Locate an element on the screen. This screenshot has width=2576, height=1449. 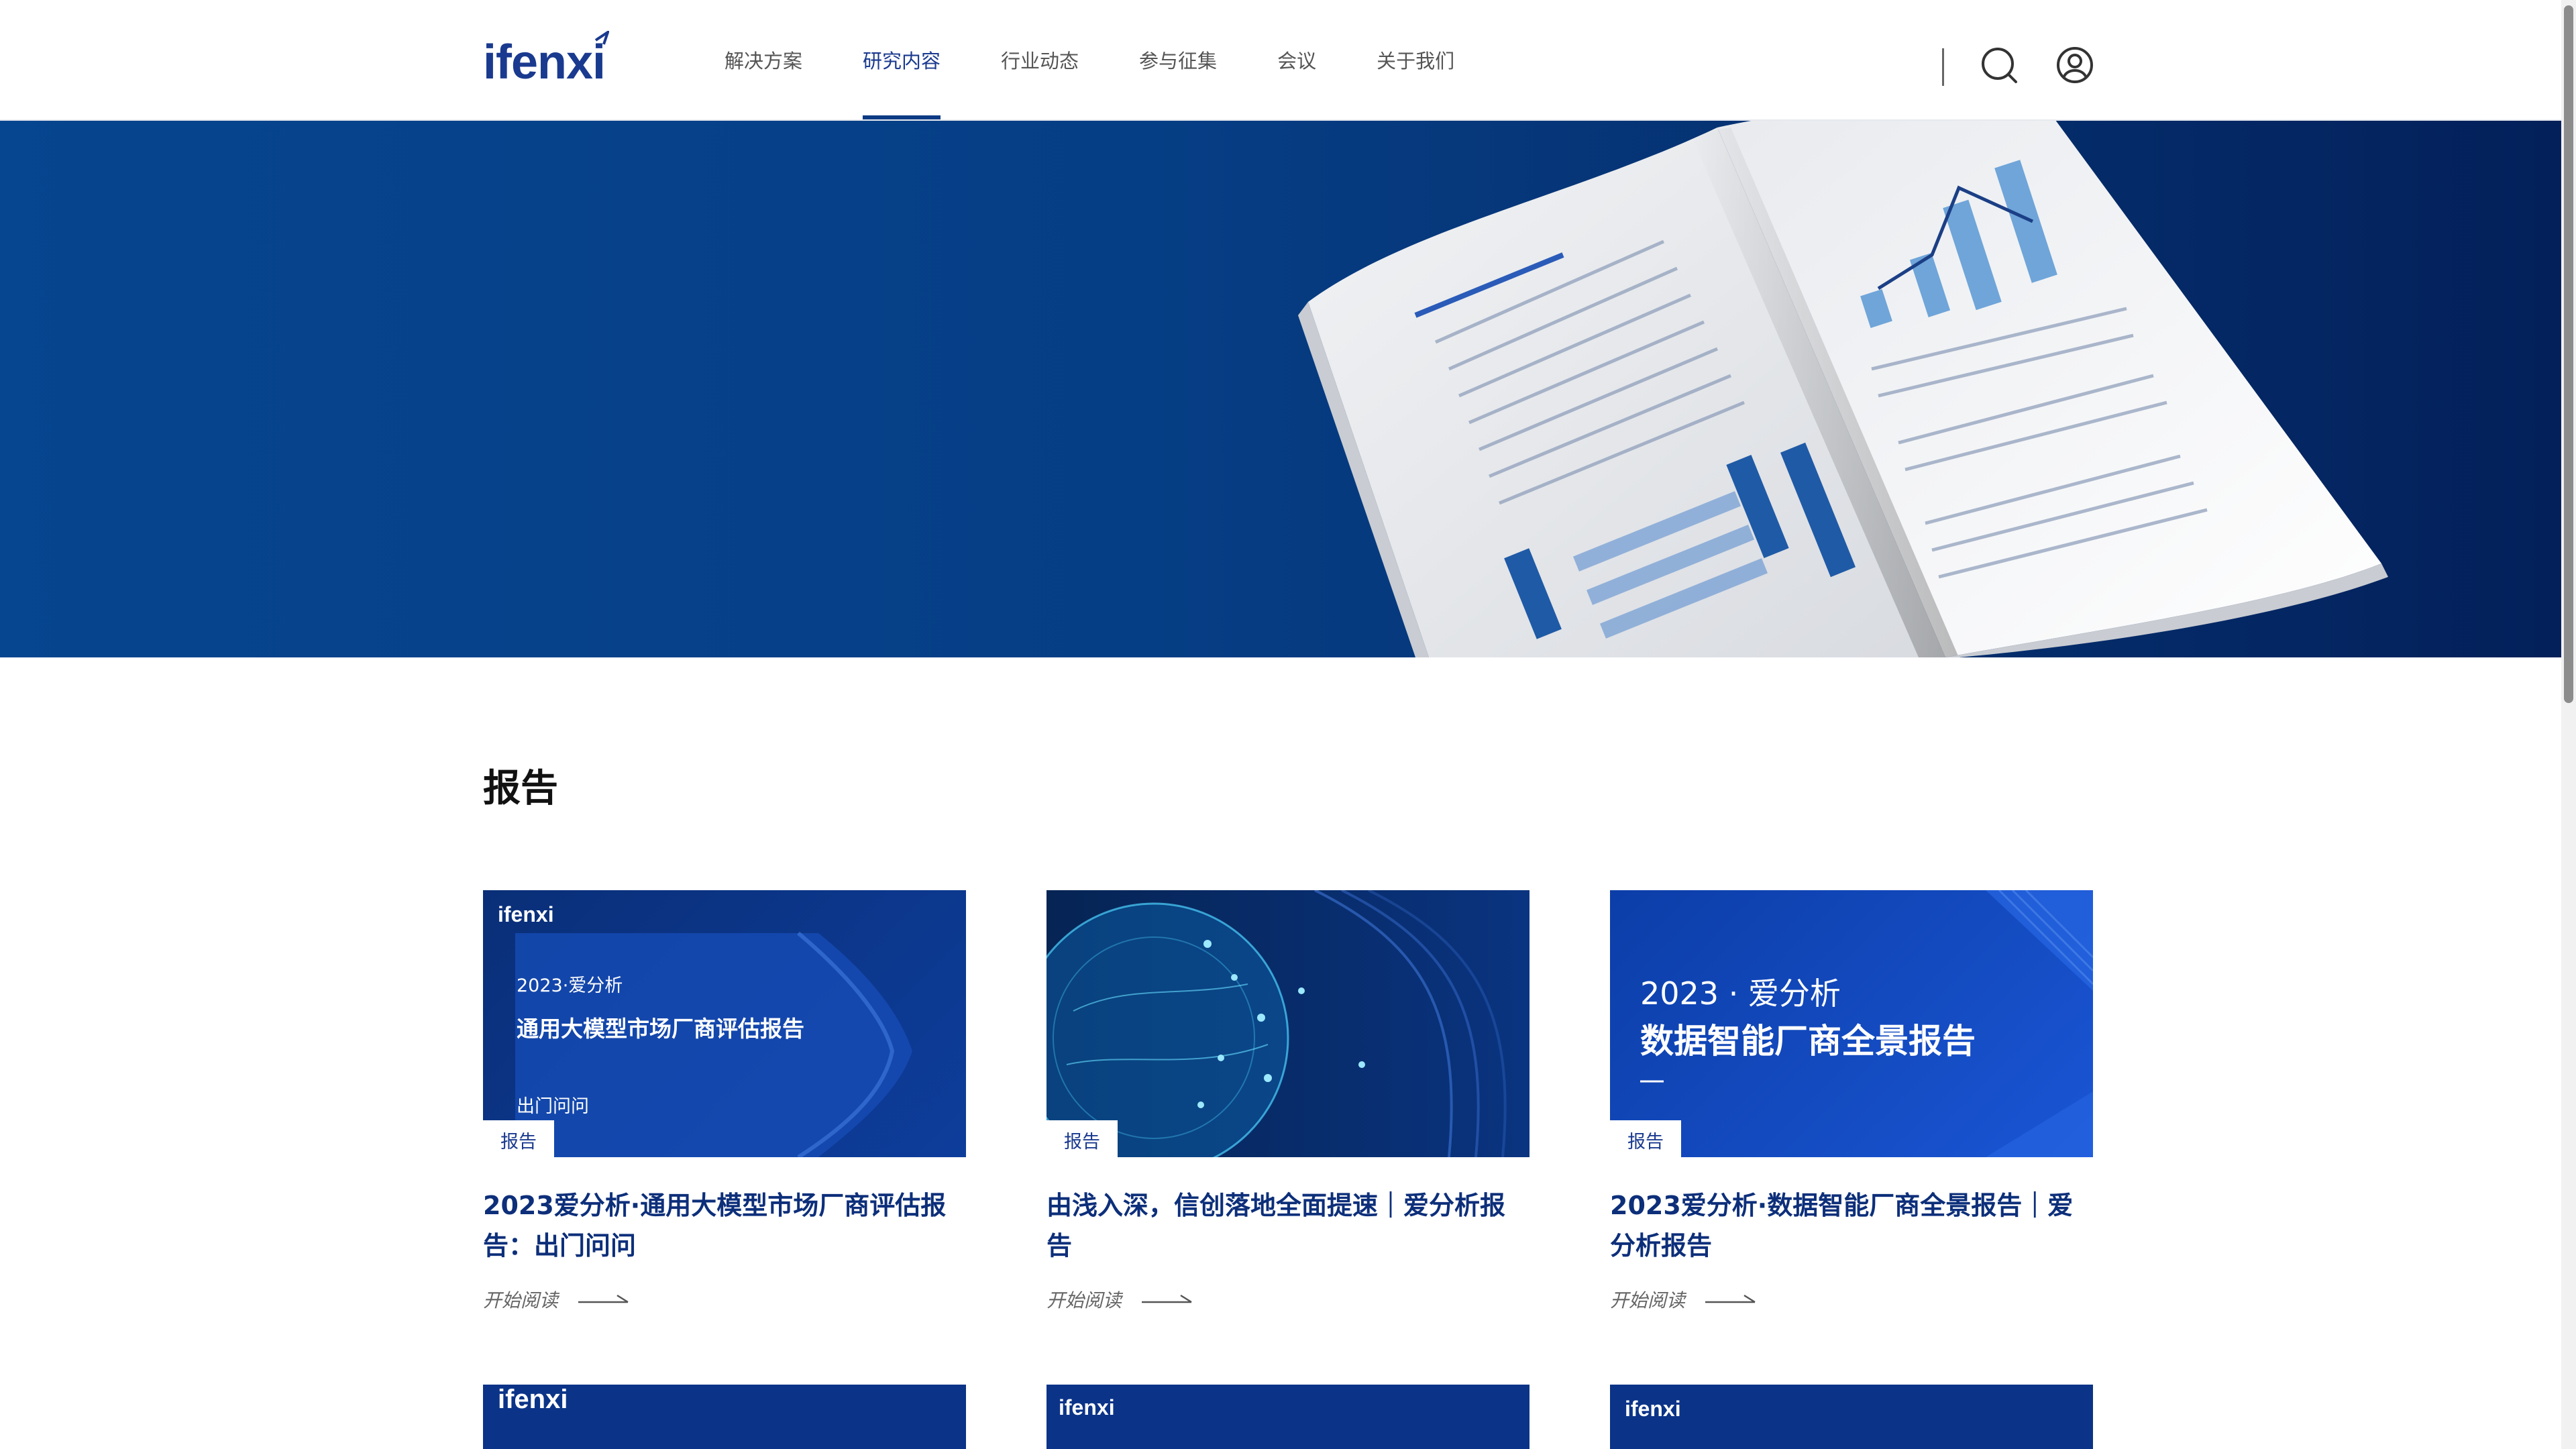
nav-call-for-participation: 参与征集 is located at coordinates (1178, 59).